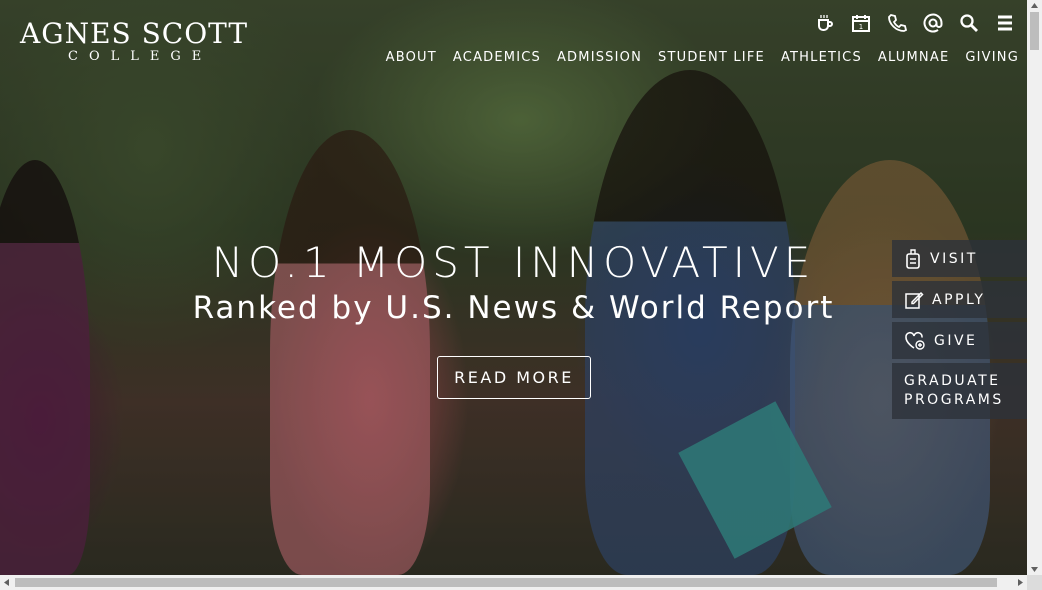 The height and width of the screenshot is (590, 1042). Describe the element at coordinates (514, 377) in the screenshot. I see `read-more-button: READ MORE` at that location.